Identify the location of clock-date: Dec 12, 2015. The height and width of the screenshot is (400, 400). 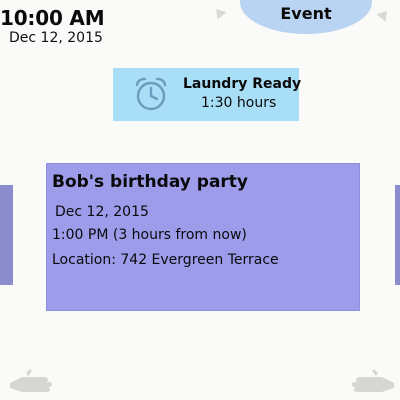
(56, 38).